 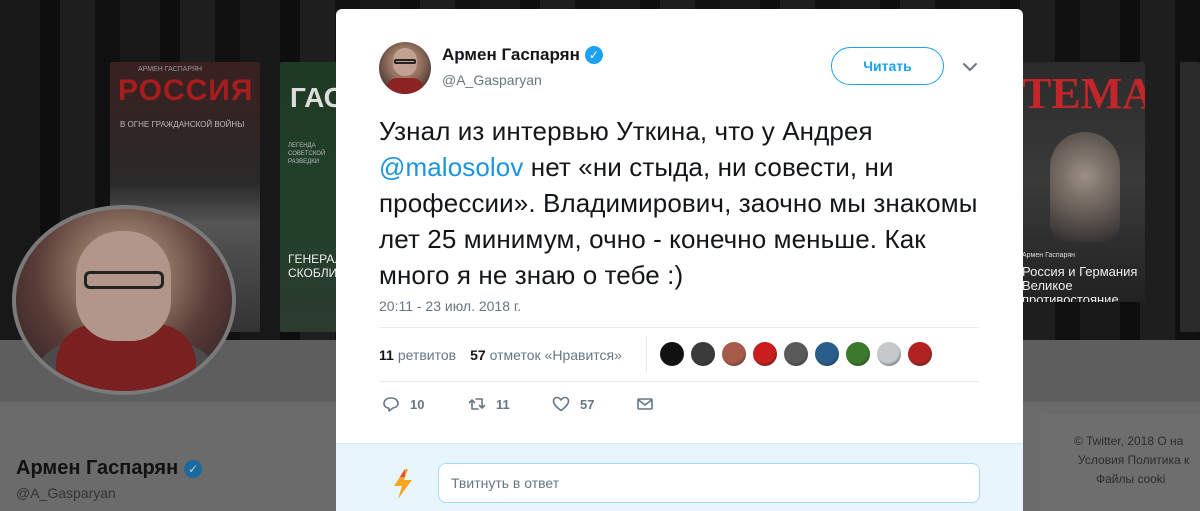 I want to click on tweet-author-name: Армен Гаспарян ✓, so click(x=522, y=55).